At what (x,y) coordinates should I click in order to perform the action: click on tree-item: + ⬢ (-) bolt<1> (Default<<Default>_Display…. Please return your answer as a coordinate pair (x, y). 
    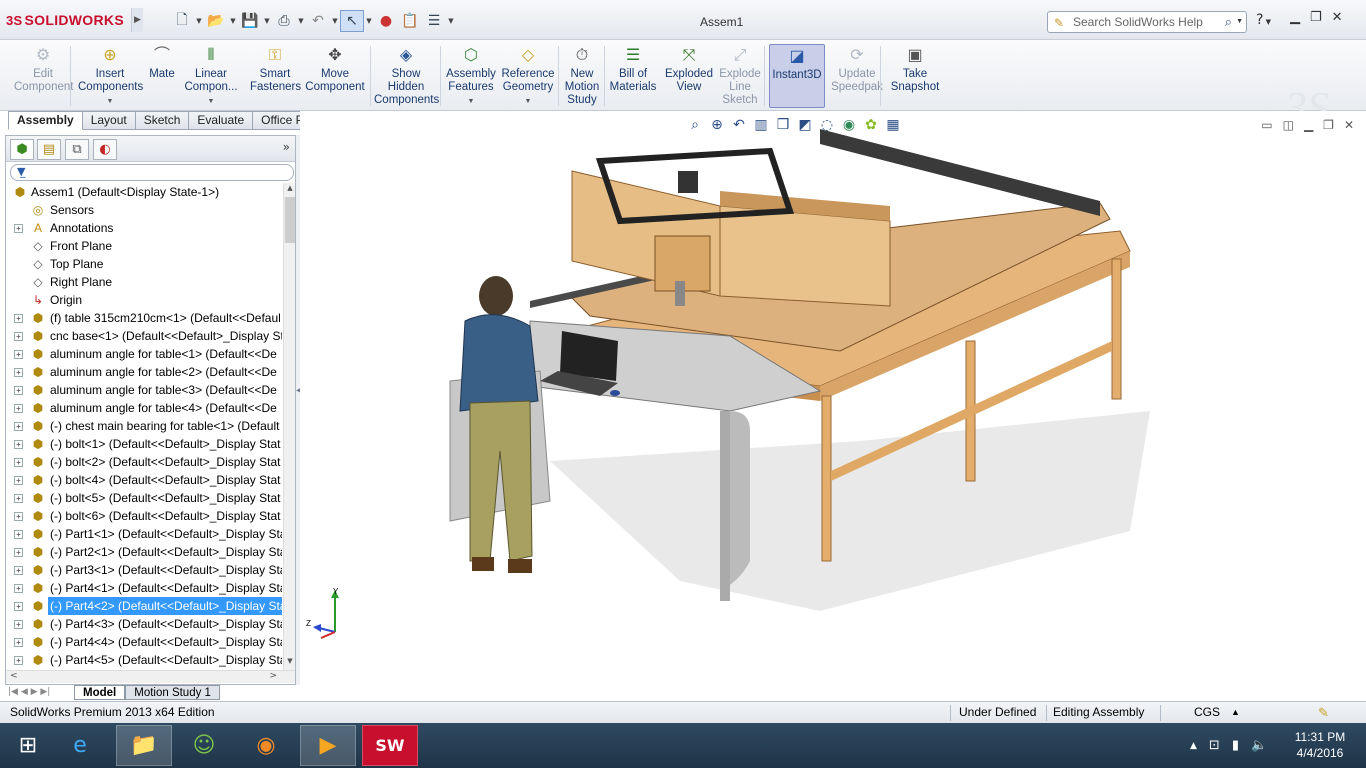
    Looking at the image, I should click on (144, 444).